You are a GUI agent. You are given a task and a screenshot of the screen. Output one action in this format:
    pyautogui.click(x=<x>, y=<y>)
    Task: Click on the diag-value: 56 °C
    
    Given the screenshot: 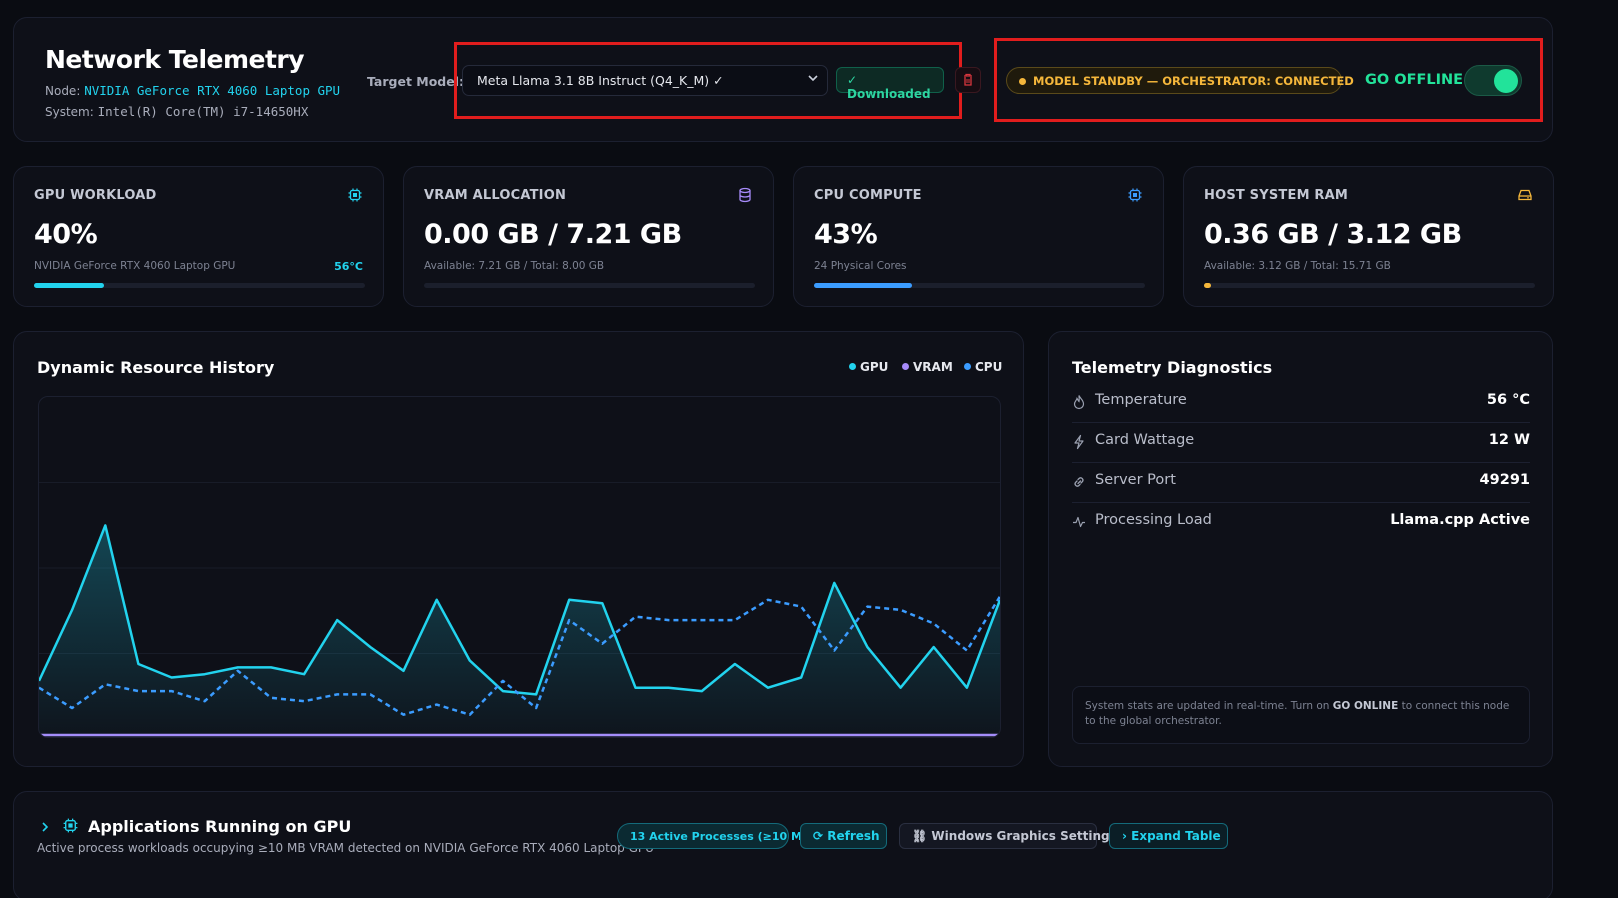 What is the action you would take?
    pyautogui.click(x=1508, y=400)
    